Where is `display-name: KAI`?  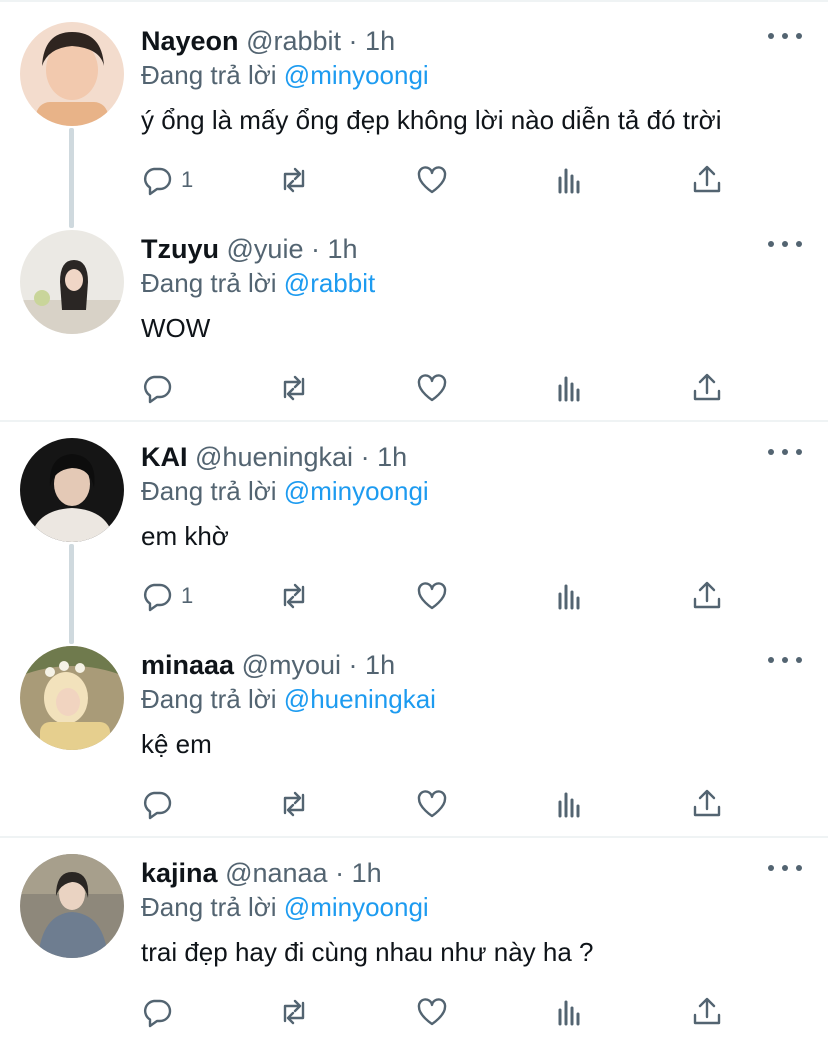 display-name: KAI is located at coordinates (164, 457).